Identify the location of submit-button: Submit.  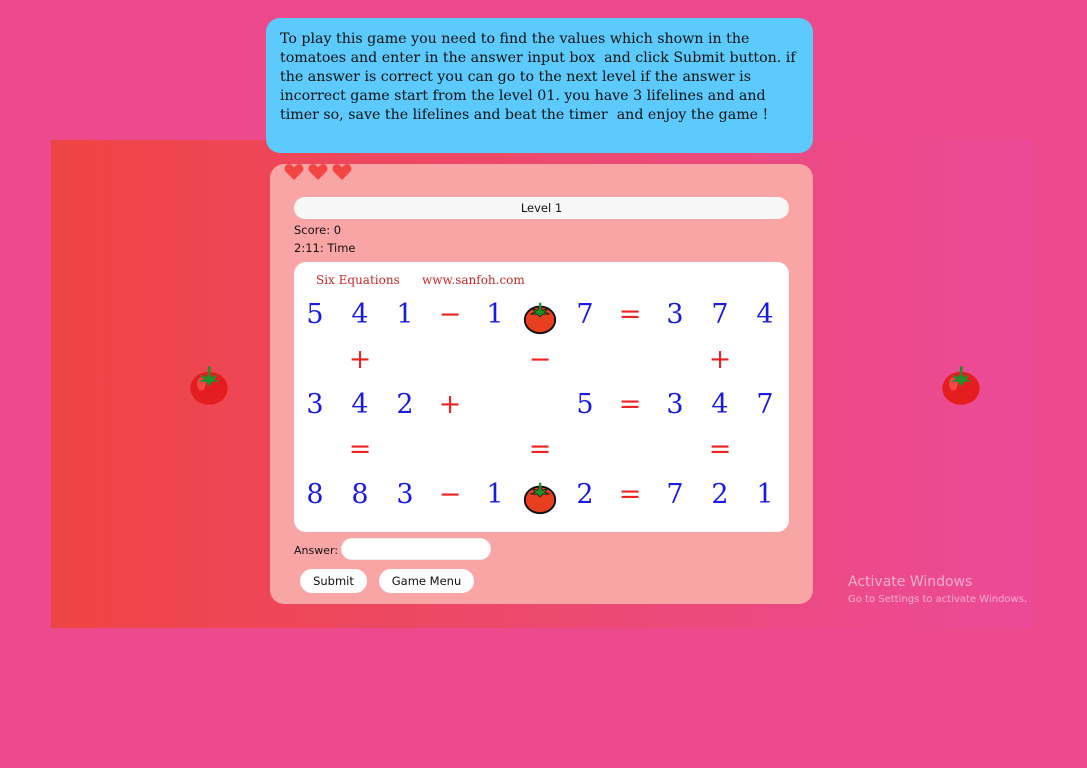
(333, 581).